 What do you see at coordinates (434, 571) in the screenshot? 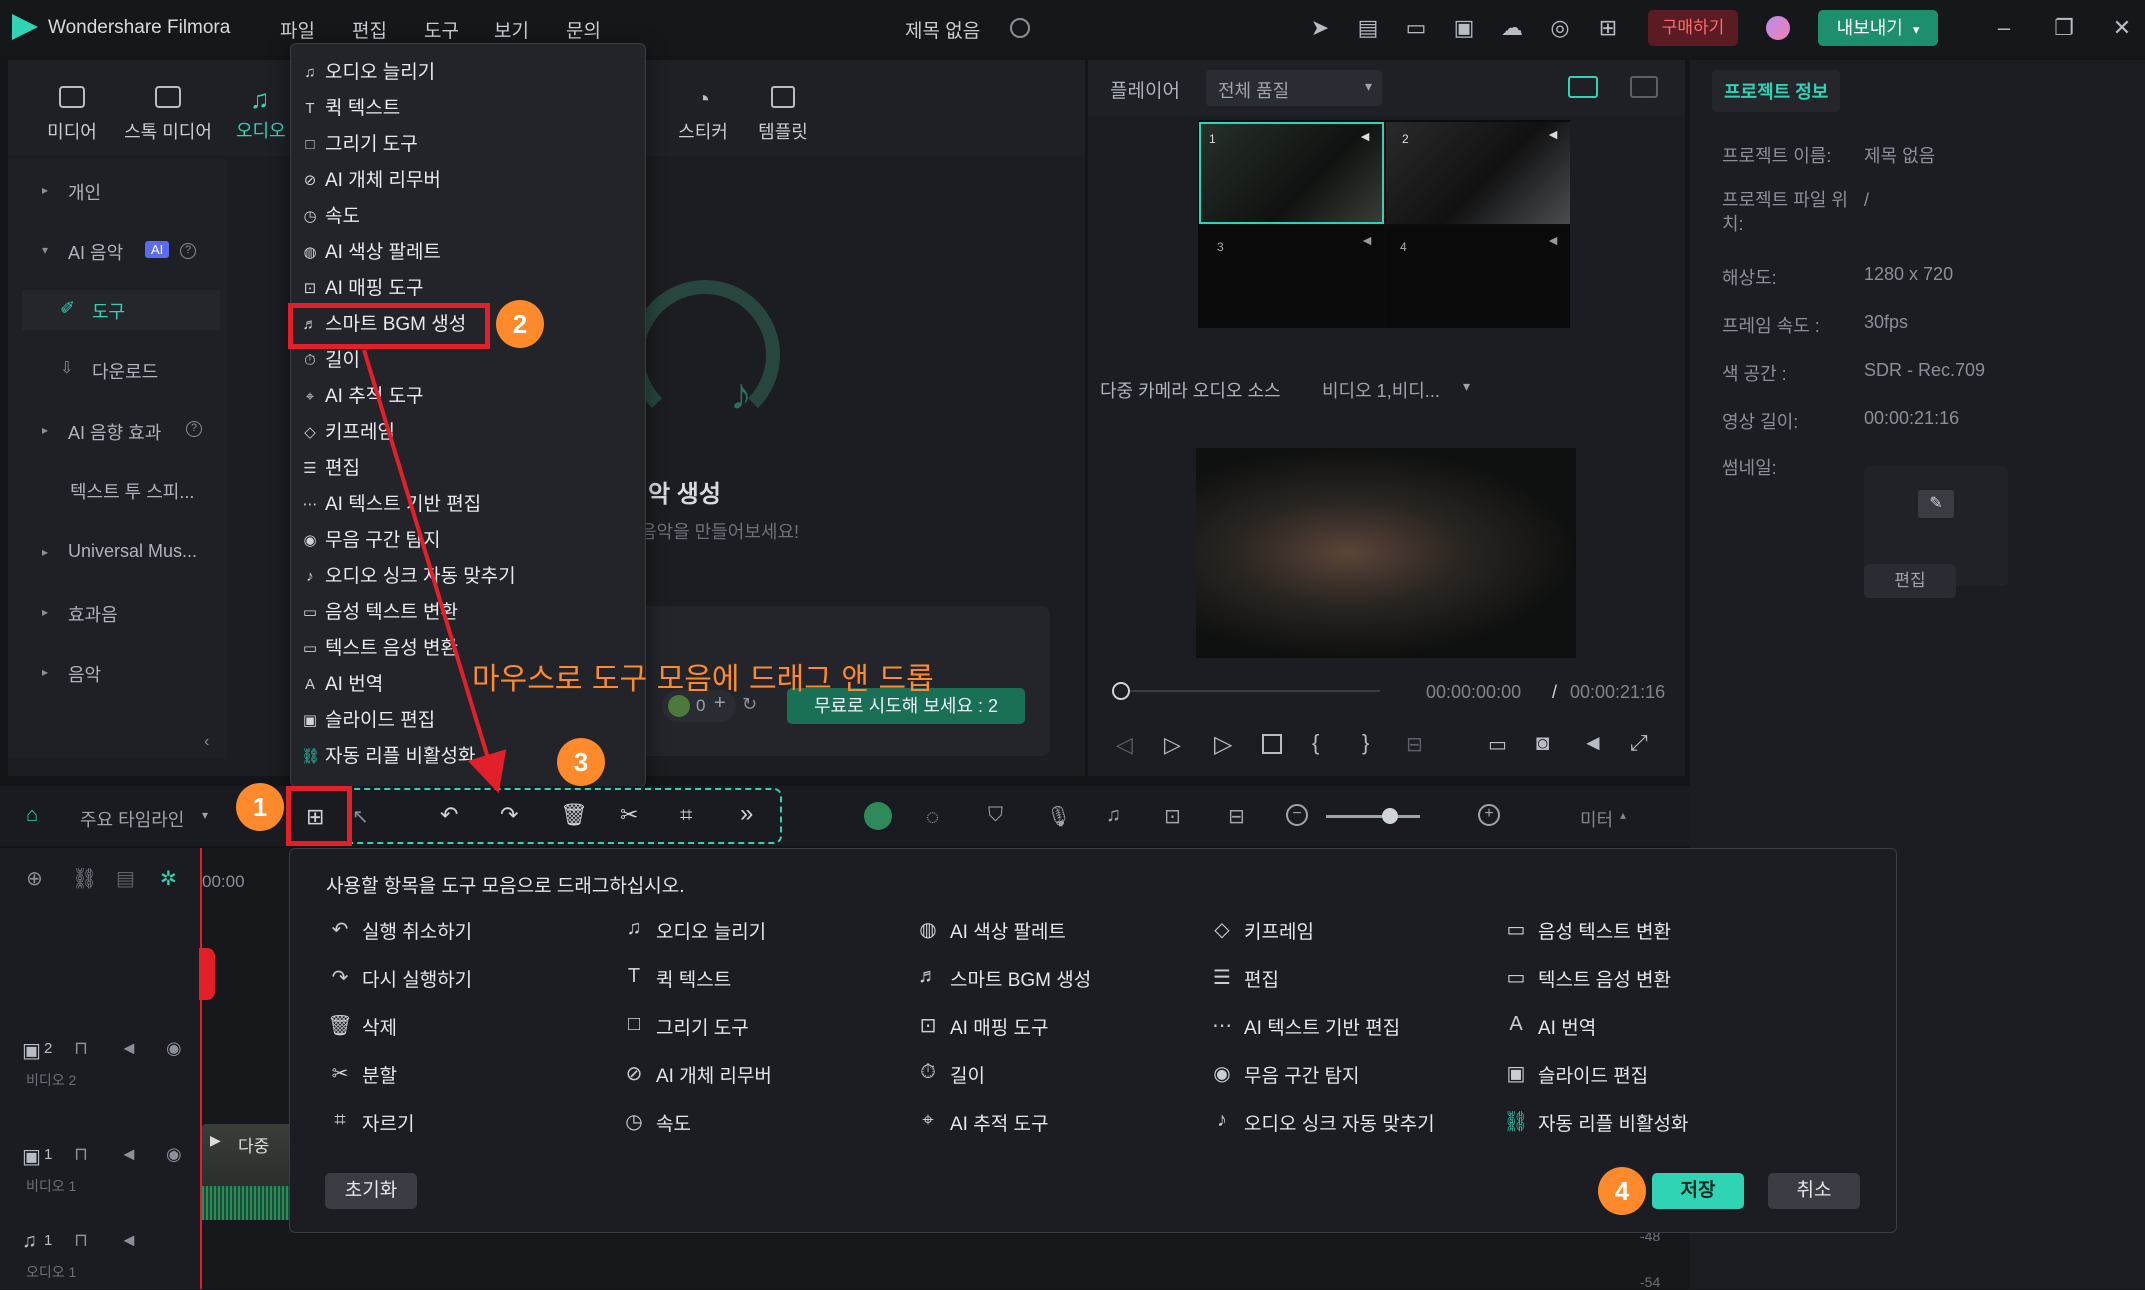
I see `drag-arrow` at bounding box center [434, 571].